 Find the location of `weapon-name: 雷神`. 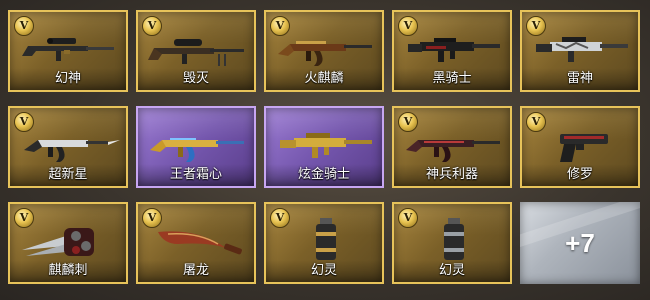

weapon-name: 雷神 is located at coordinates (580, 79).